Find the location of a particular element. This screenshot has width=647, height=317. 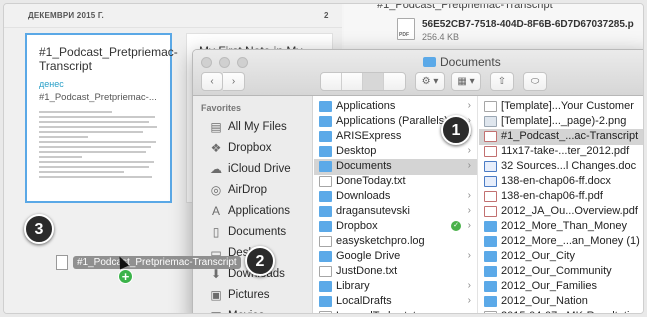

sidebar-item-label: Applications is located at coordinates (259, 211).